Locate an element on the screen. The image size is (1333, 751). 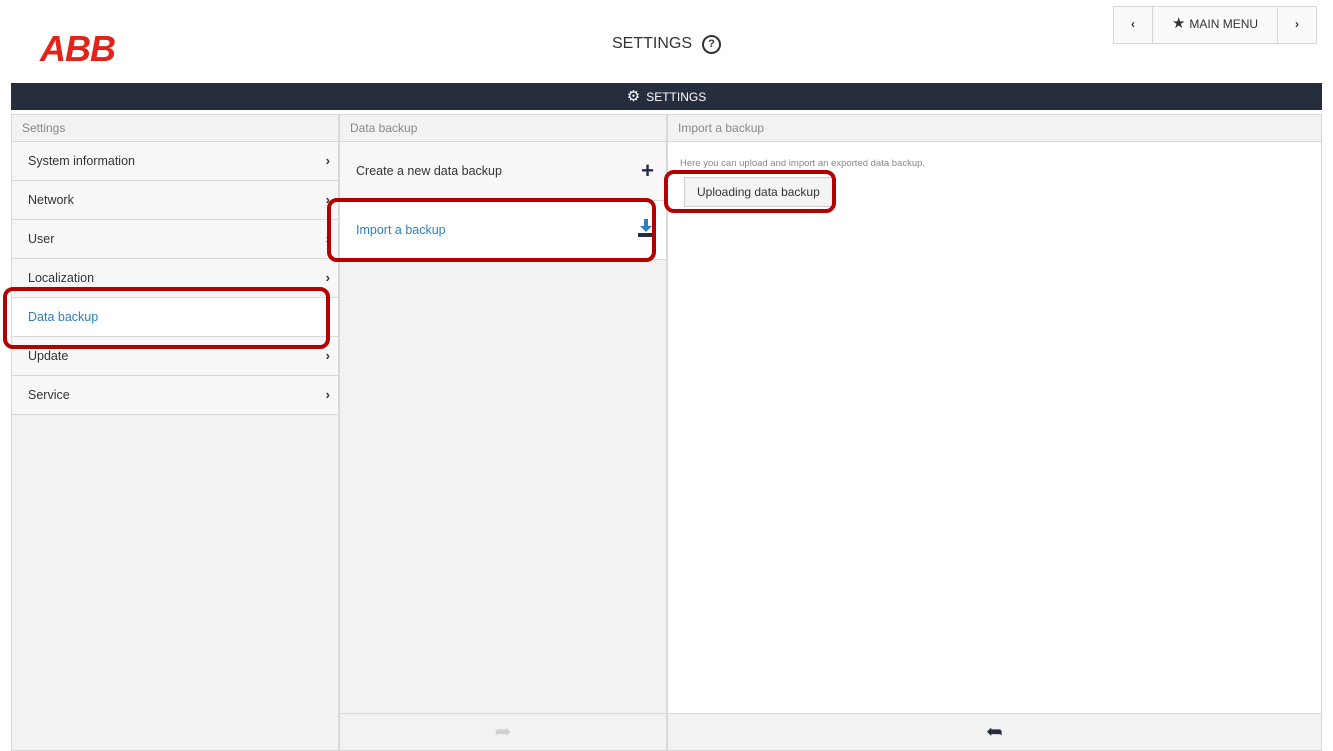
create-backup-label: Create a new data backup is located at coordinates (429, 171).